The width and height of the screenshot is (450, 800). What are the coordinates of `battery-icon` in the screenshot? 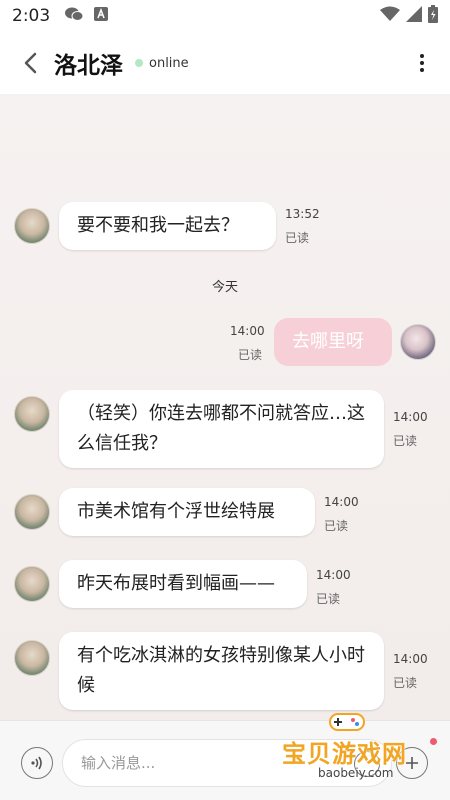 It's located at (433, 16).